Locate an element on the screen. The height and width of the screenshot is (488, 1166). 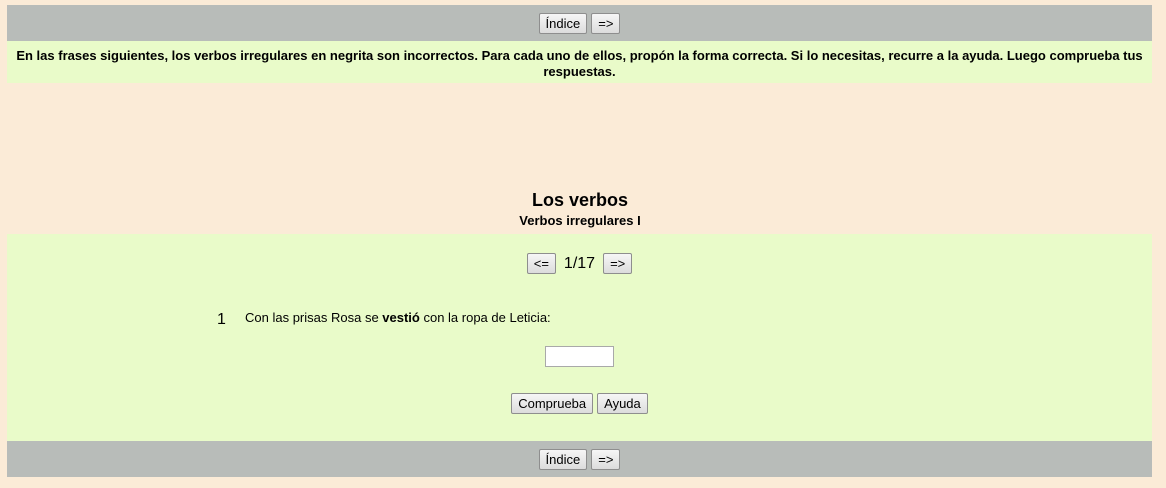
question-counter: 1/17 is located at coordinates (579, 263).